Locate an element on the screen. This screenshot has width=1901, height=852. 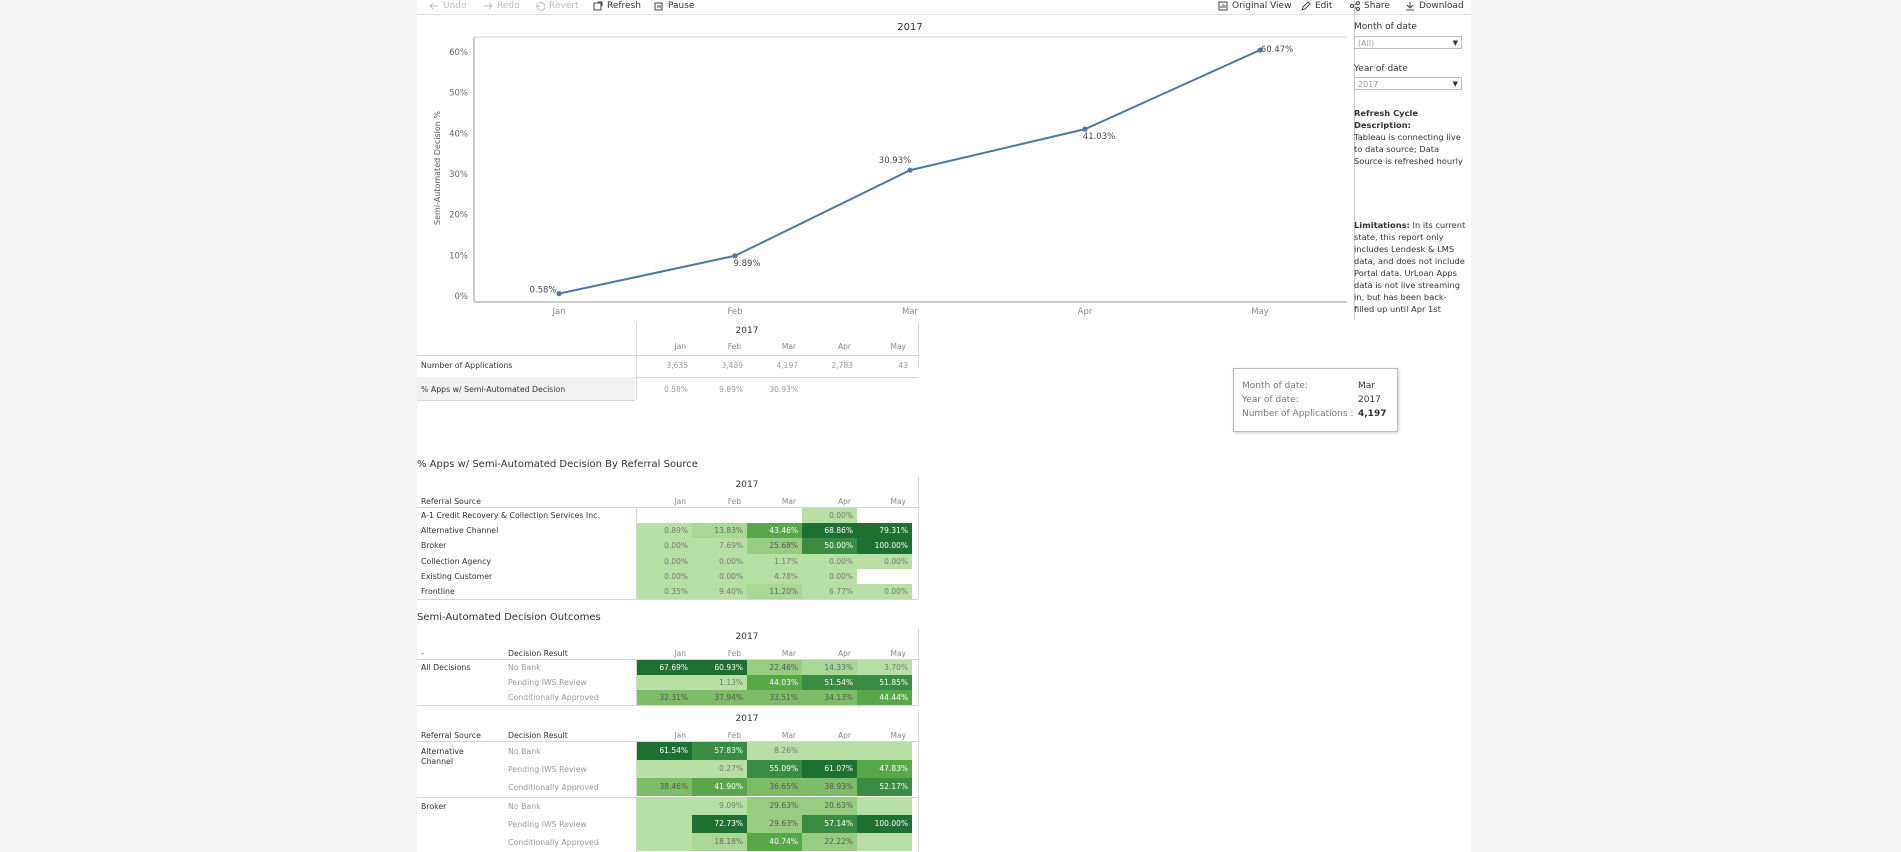
summary-cell: 3,635 is located at coordinates (677, 365).